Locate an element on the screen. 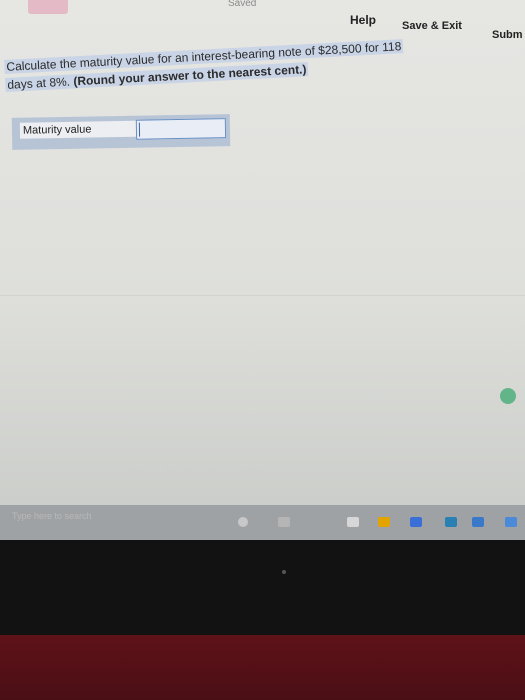 The width and height of the screenshot is (525, 700). prev-button: < Prev is located at coordinates (133, 471).